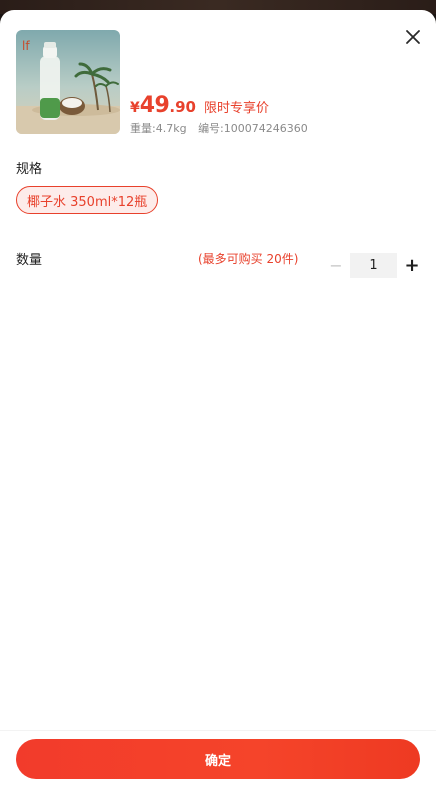 This screenshot has width=436, height=789. Describe the element at coordinates (26, 46) in the screenshot. I see `svg-text: lf` at that location.